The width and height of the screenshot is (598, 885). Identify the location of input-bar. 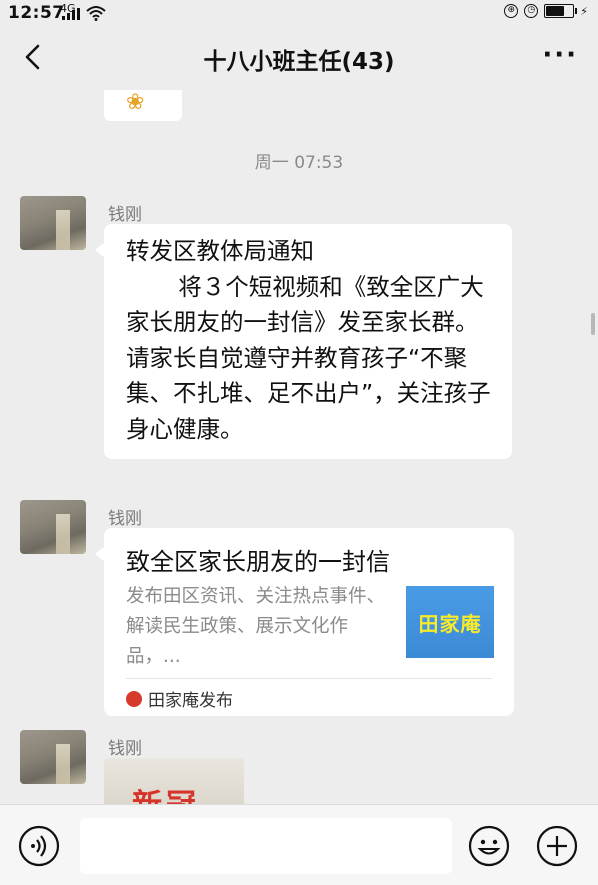
(299, 844).